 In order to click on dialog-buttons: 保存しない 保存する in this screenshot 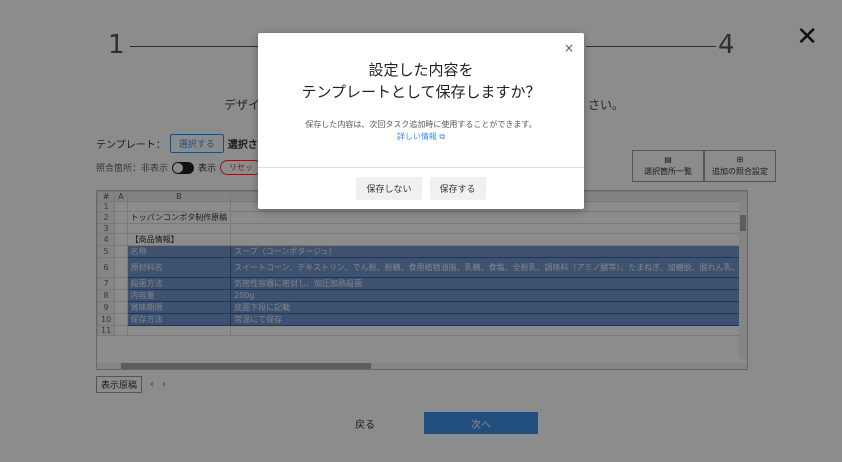, I will do `click(421, 188)`.